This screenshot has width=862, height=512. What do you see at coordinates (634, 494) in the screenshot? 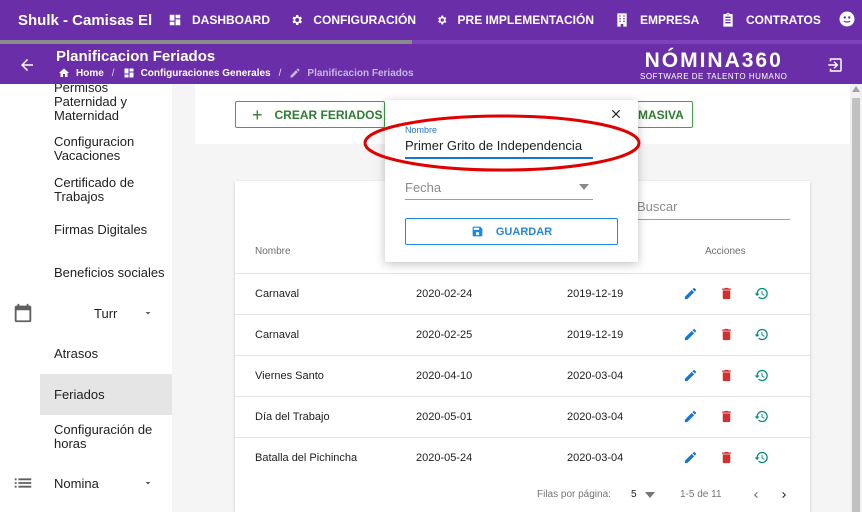
I see `rows-per-page-select: 5` at bounding box center [634, 494].